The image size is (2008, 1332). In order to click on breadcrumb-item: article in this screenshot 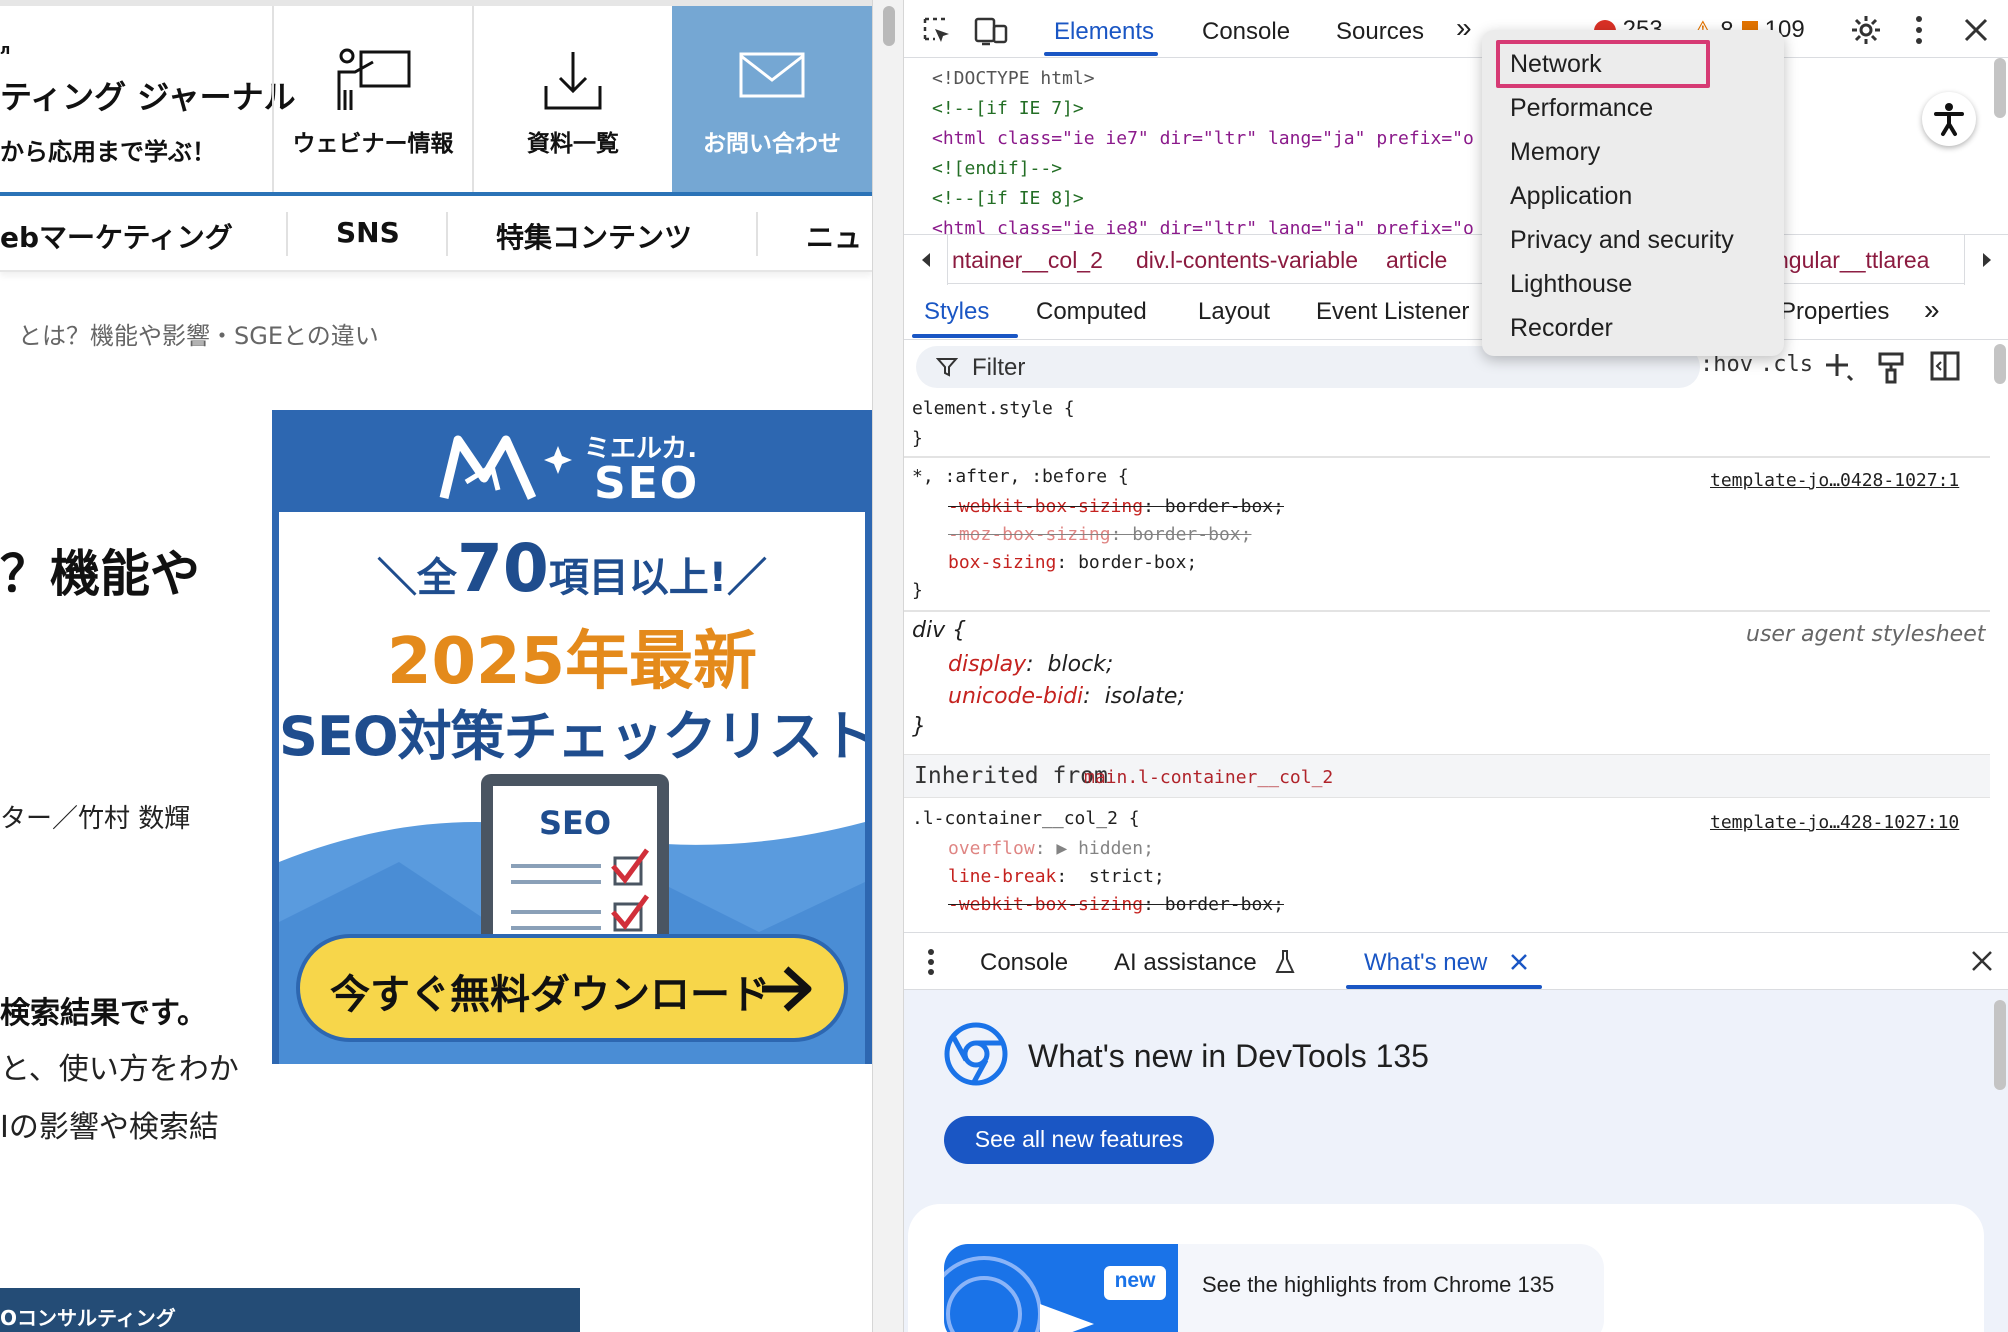, I will do `click(1416, 260)`.